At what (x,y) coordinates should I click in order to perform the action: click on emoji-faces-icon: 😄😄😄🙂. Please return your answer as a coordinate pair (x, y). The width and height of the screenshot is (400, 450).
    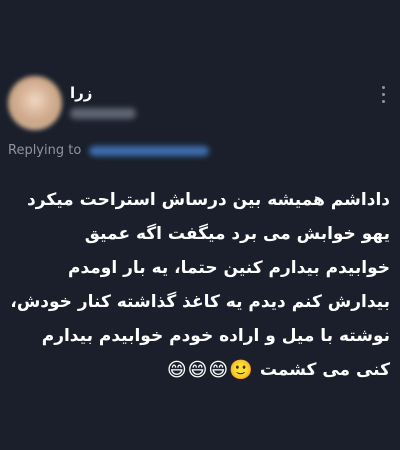
    Looking at the image, I should click on (210, 370).